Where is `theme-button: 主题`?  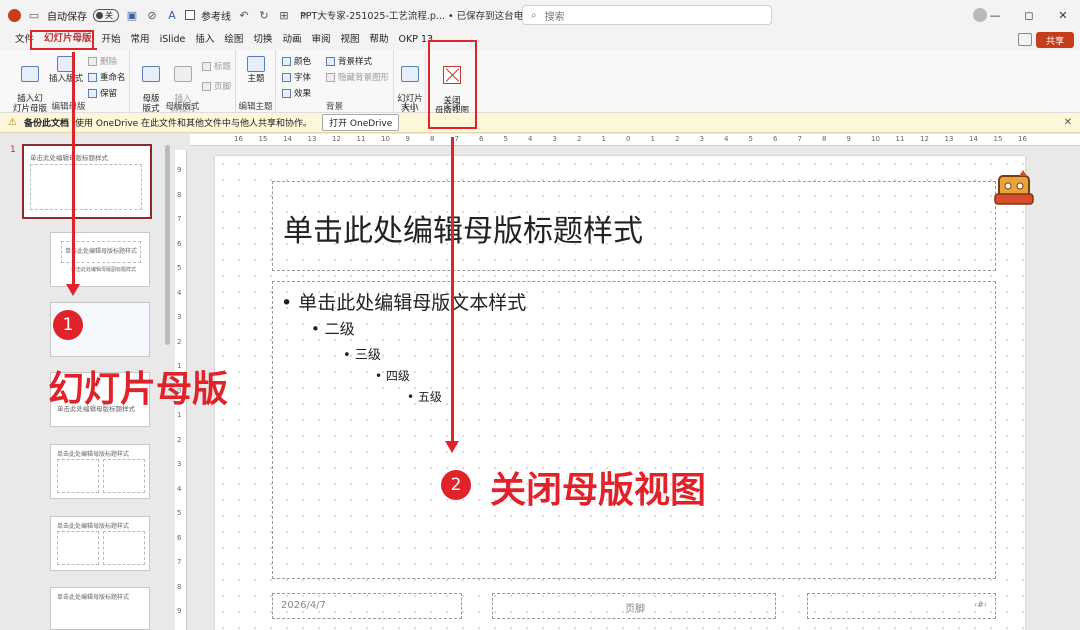 theme-button: 主题 is located at coordinates (256, 70).